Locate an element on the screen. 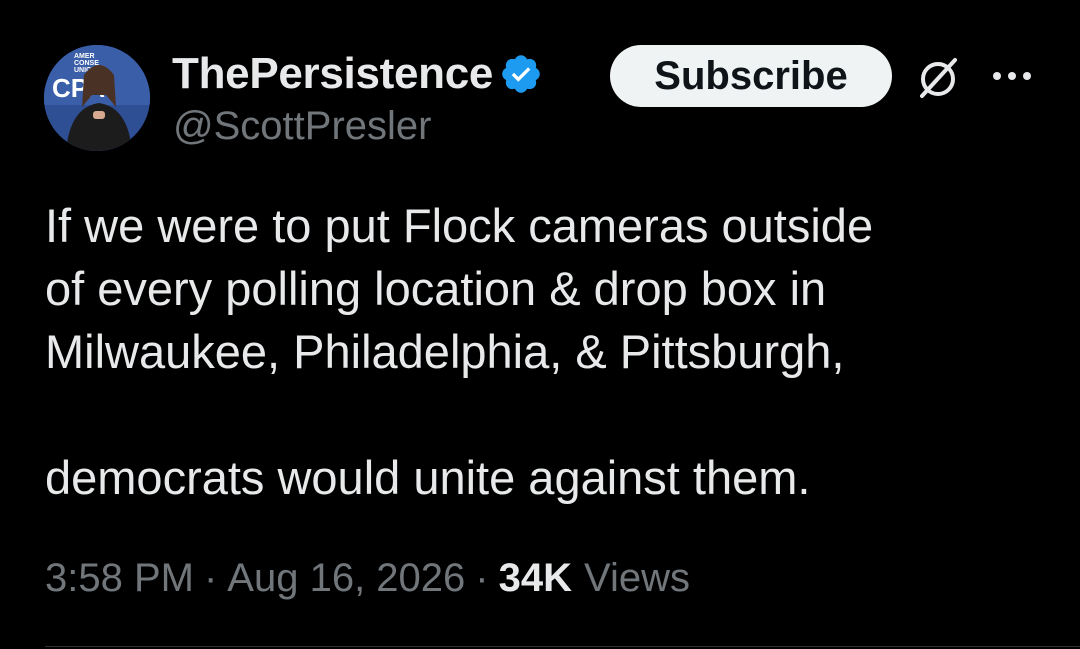  display-name: ThePersistence is located at coordinates (332, 74).